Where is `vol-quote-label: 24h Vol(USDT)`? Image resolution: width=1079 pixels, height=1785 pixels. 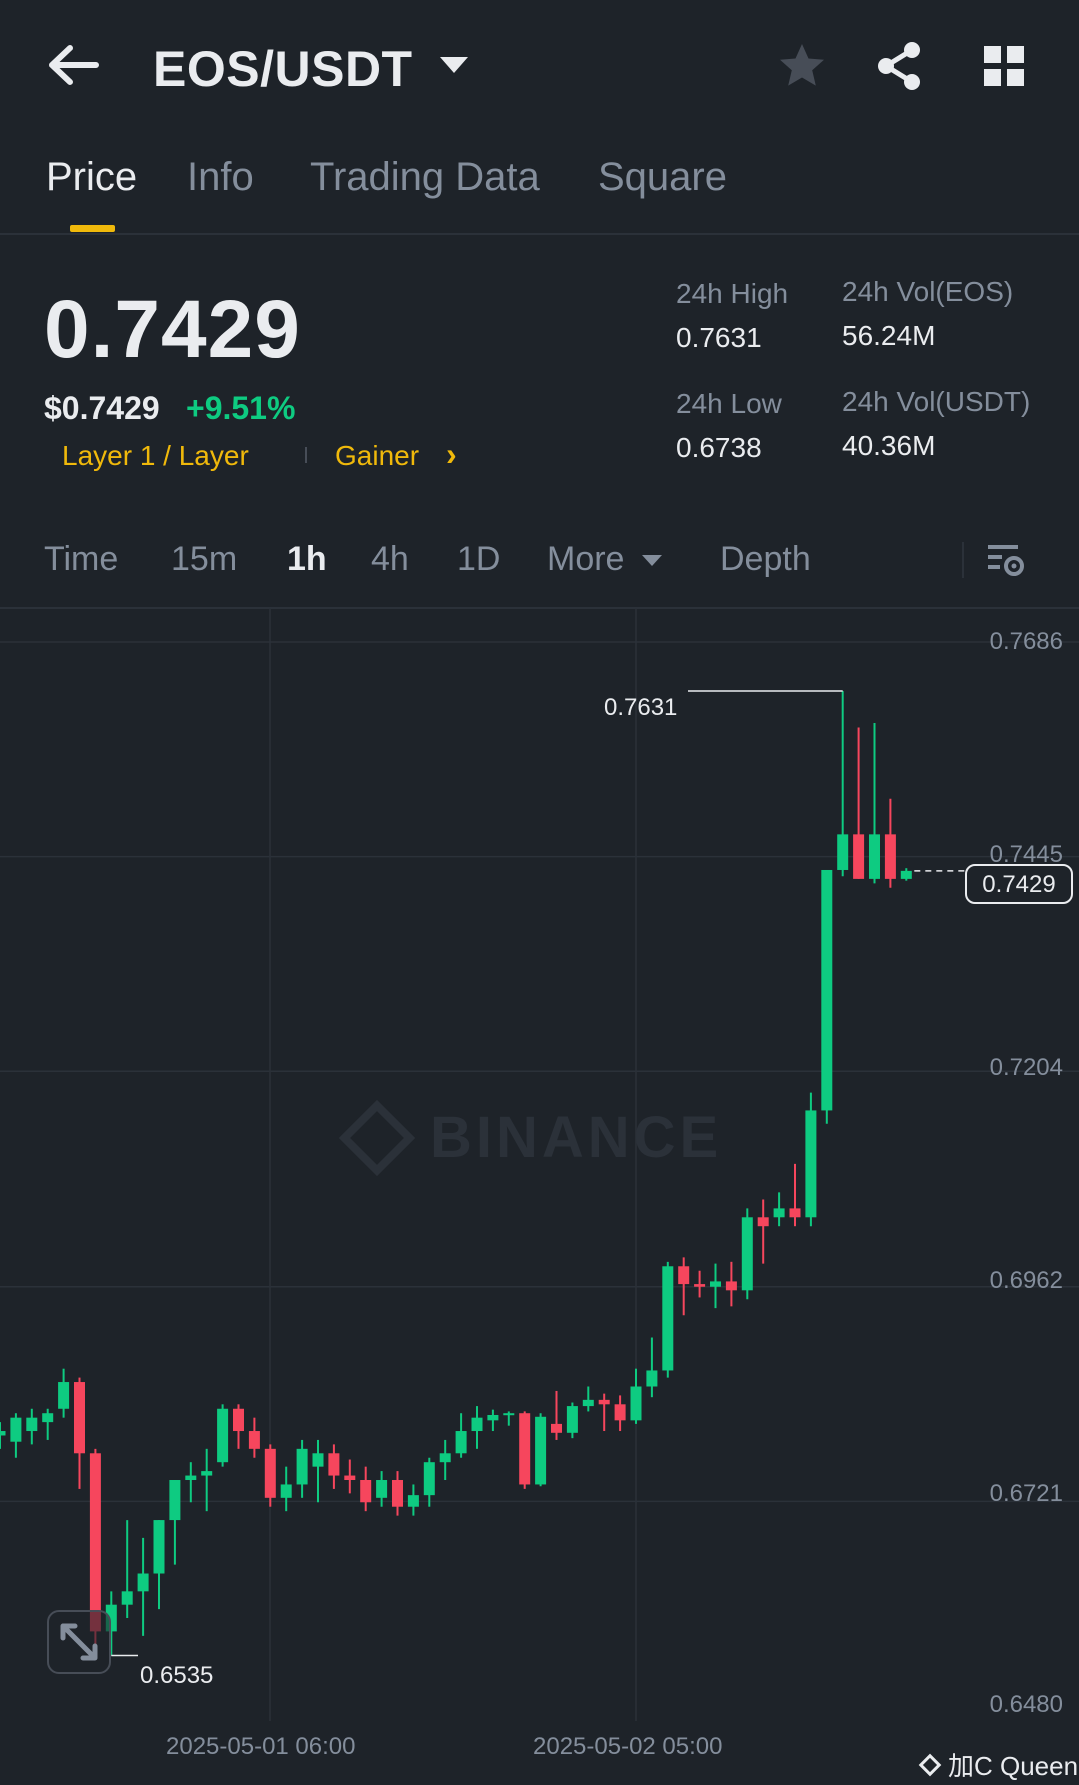
vol-quote-label: 24h Vol(USDT) is located at coordinates (936, 401).